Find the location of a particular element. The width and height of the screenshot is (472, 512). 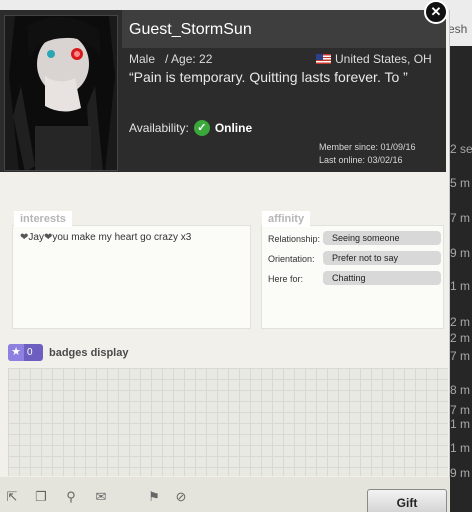

affinity-value-here-for: Chatting is located at coordinates (382, 278).